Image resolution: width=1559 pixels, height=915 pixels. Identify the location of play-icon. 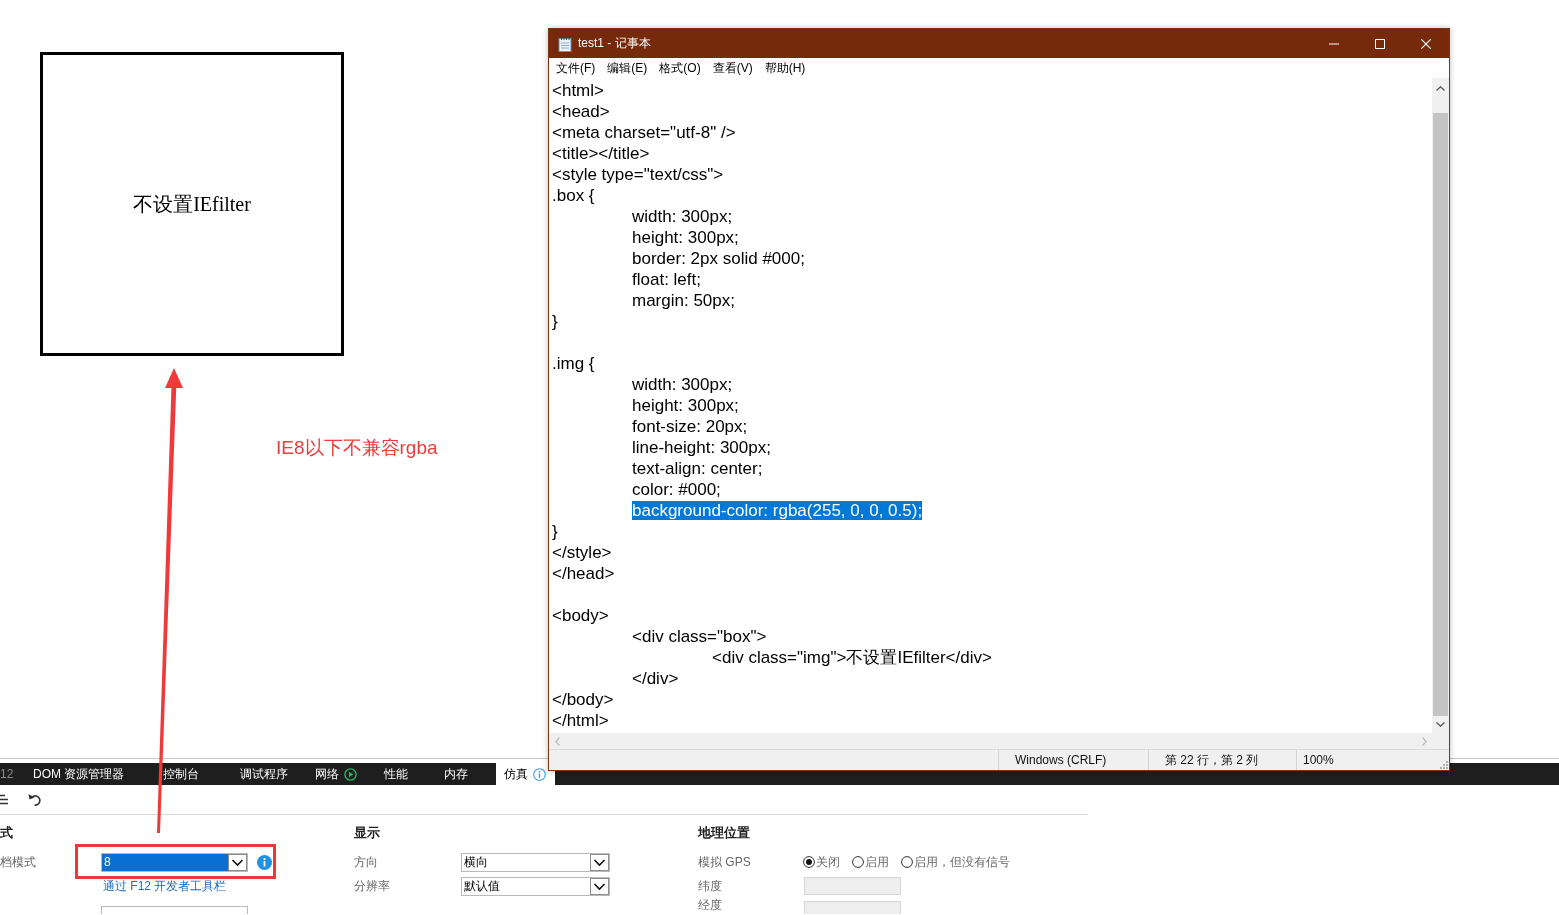
(350, 774).